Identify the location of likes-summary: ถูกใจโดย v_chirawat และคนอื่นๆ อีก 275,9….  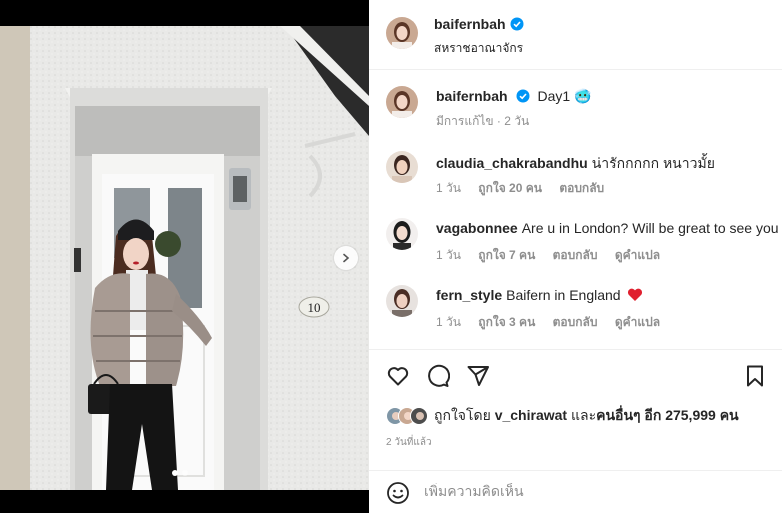
(562, 416).